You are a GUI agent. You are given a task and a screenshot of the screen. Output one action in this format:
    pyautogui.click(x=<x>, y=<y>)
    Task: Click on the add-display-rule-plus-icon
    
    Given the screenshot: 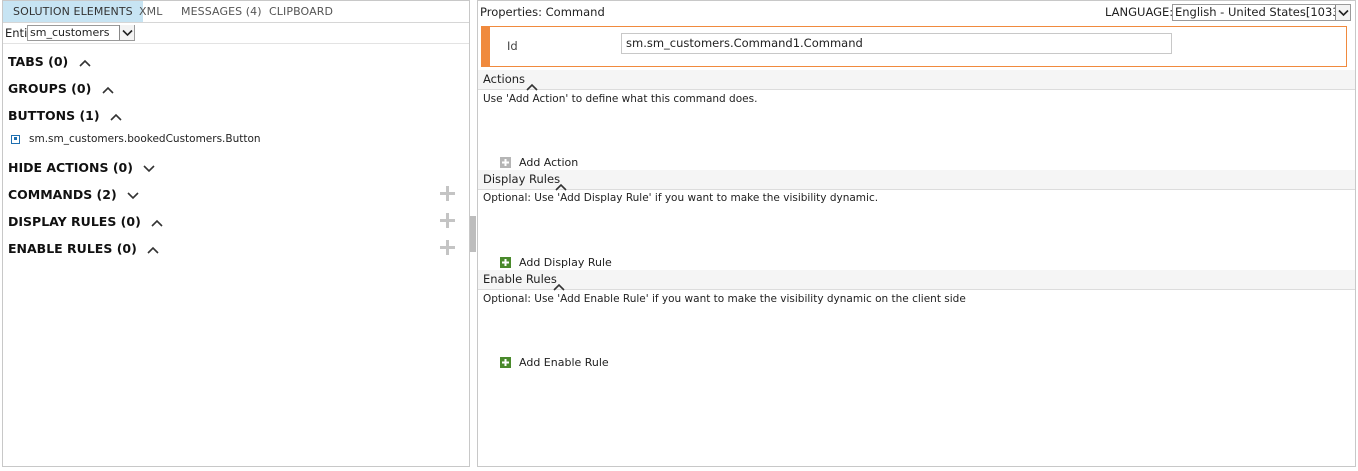 What is the action you would take?
    pyautogui.click(x=447, y=220)
    